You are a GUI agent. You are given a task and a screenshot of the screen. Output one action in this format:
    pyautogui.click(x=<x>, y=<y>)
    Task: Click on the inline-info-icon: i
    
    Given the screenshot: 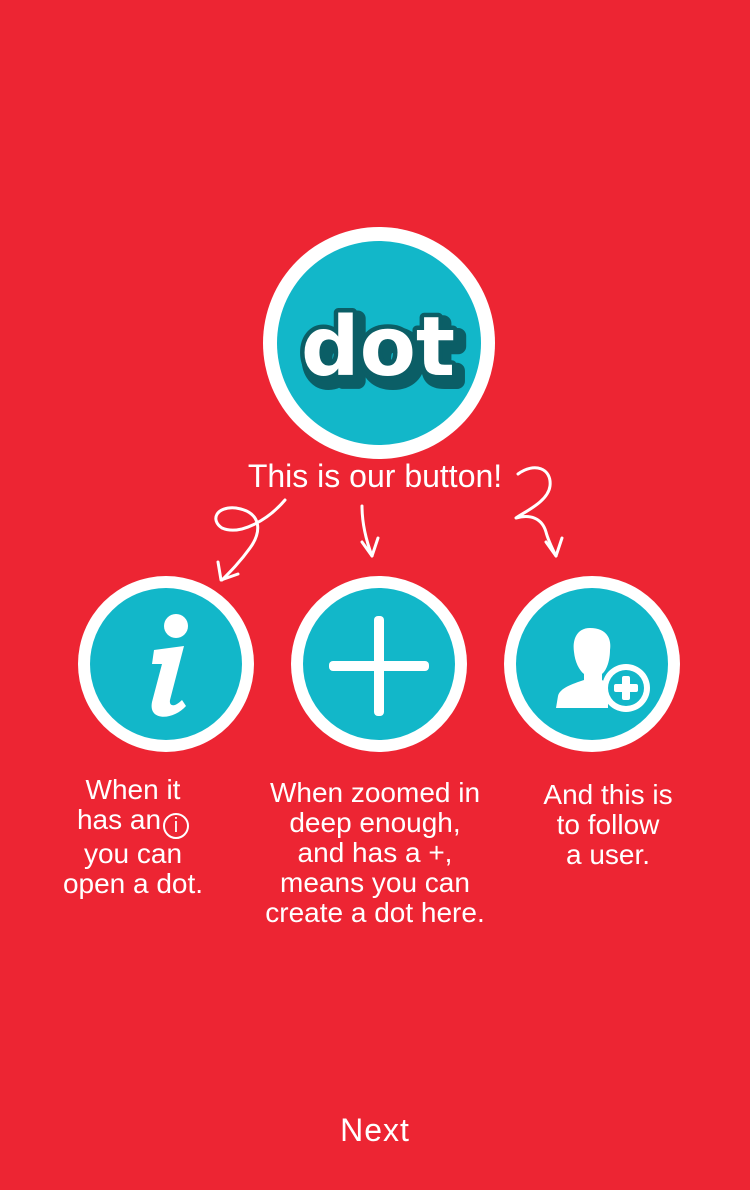 What is the action you would take?
    pyautogui.click(x=176, y=826)
    